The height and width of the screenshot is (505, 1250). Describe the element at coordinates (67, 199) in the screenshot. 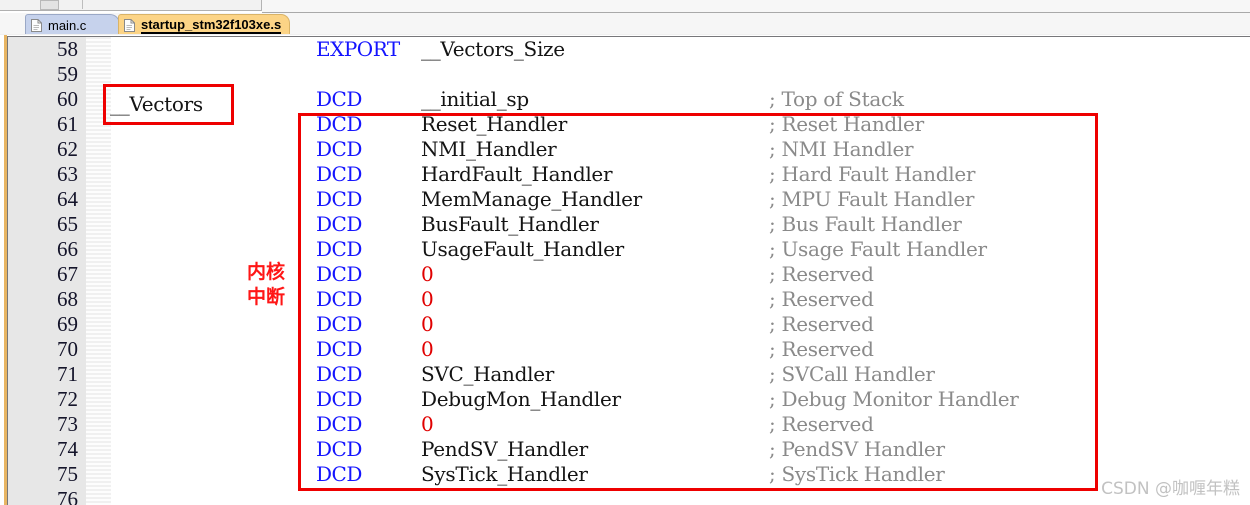

I see `line-number: 64` at that location.